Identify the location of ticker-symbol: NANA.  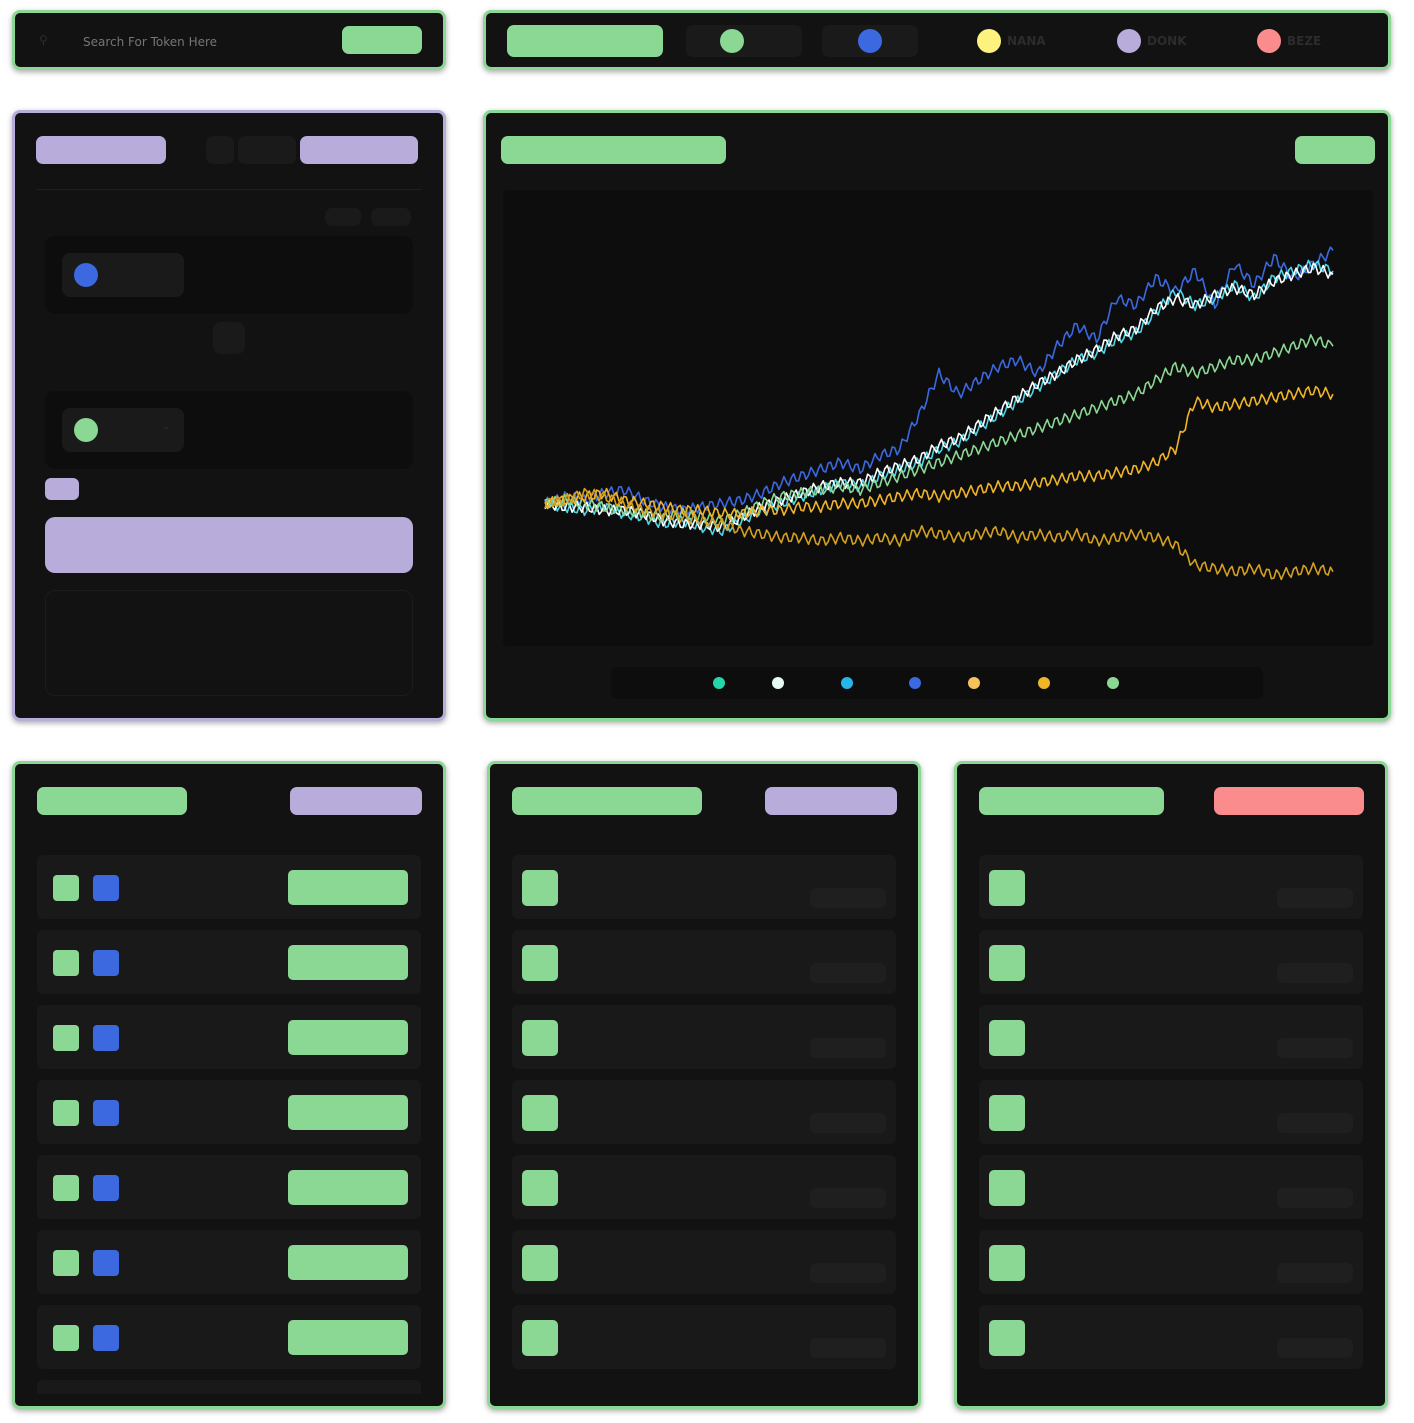
(1026, 41).